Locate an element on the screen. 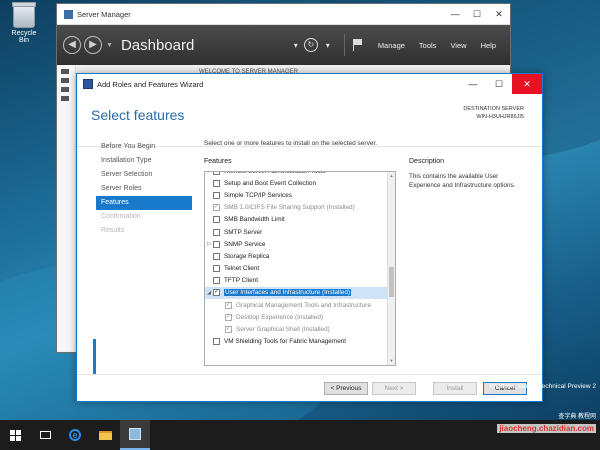  wizard-titlebar: Add Roles and Features Wizard — ☐ ✕ is located at coordinates (309, 84).